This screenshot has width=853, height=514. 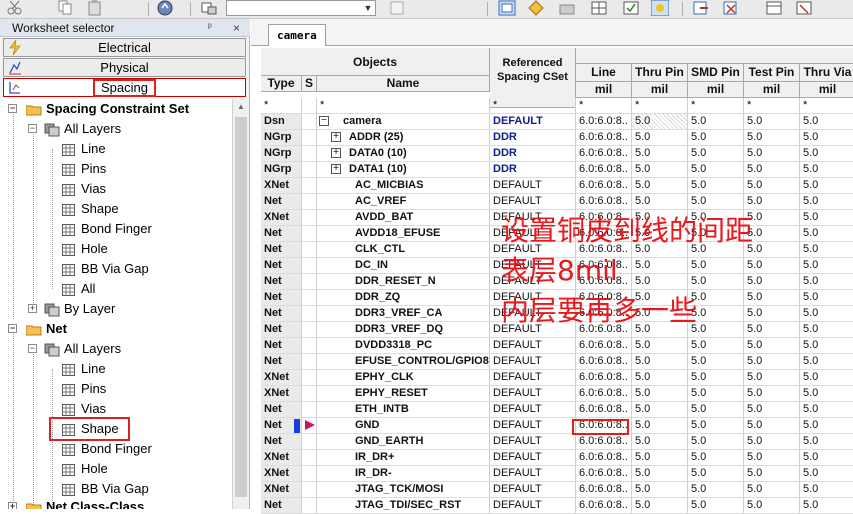 I want to click on scroll-up-icon: ▲, so click(x=241, y=107).